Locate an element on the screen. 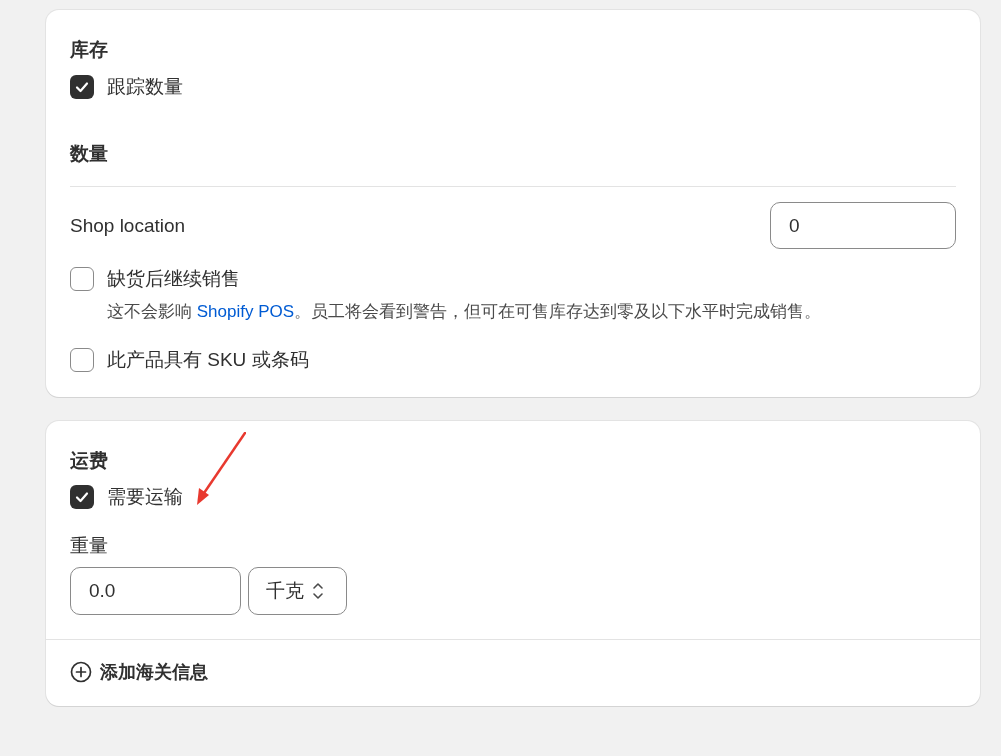  unit-select: 千克 is located at coordinates (297, 591).